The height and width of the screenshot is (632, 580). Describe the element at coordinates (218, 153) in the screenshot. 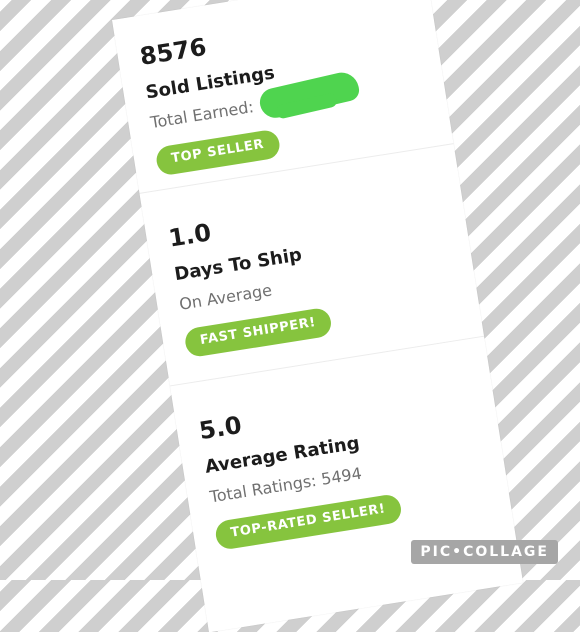

I see `top-seller-badge: TOP SELLER` at that location.